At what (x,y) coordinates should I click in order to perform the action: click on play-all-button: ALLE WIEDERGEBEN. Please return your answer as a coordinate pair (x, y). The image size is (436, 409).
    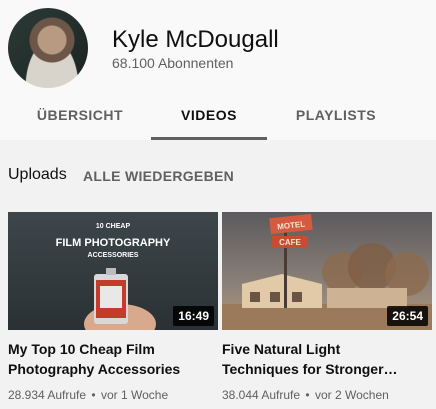
    Looking at the image, I should click on (158, 176).